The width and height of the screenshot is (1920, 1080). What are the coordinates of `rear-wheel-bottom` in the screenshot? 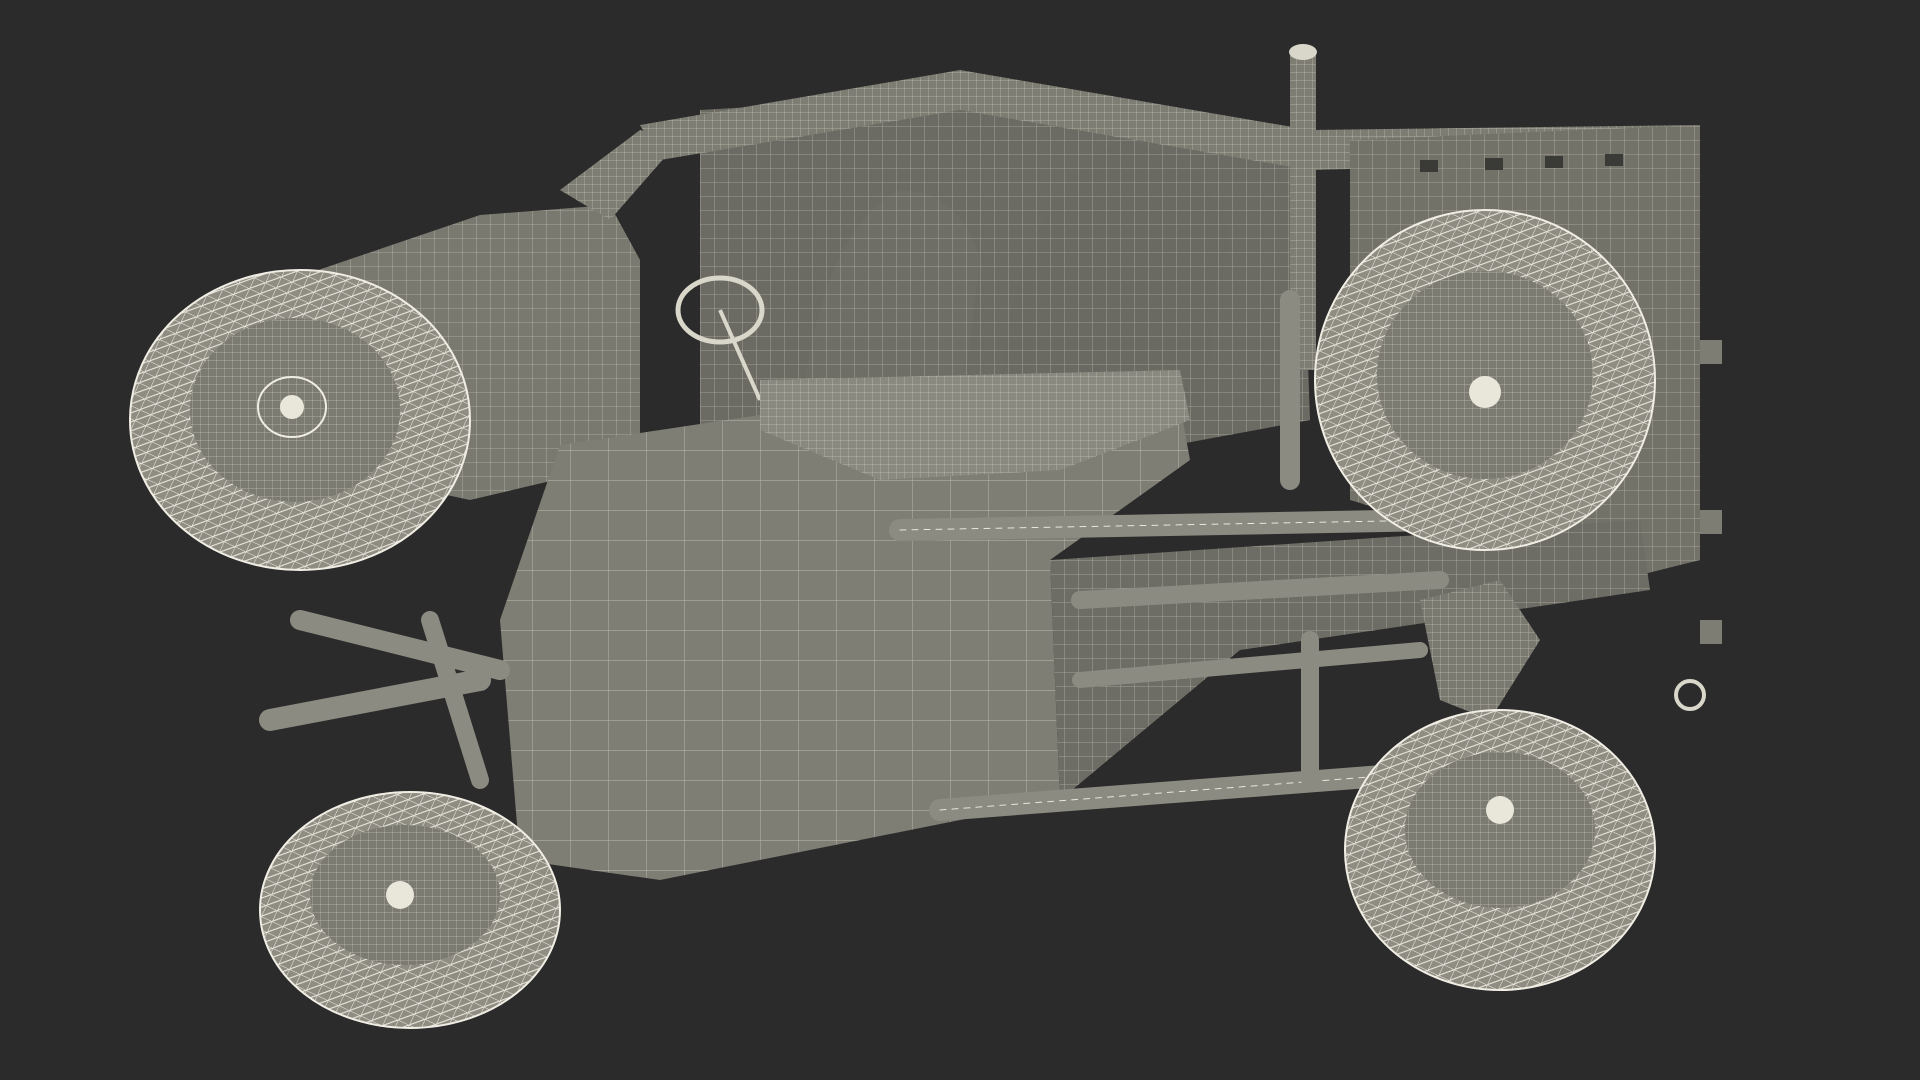 It's located at (1500, 850).